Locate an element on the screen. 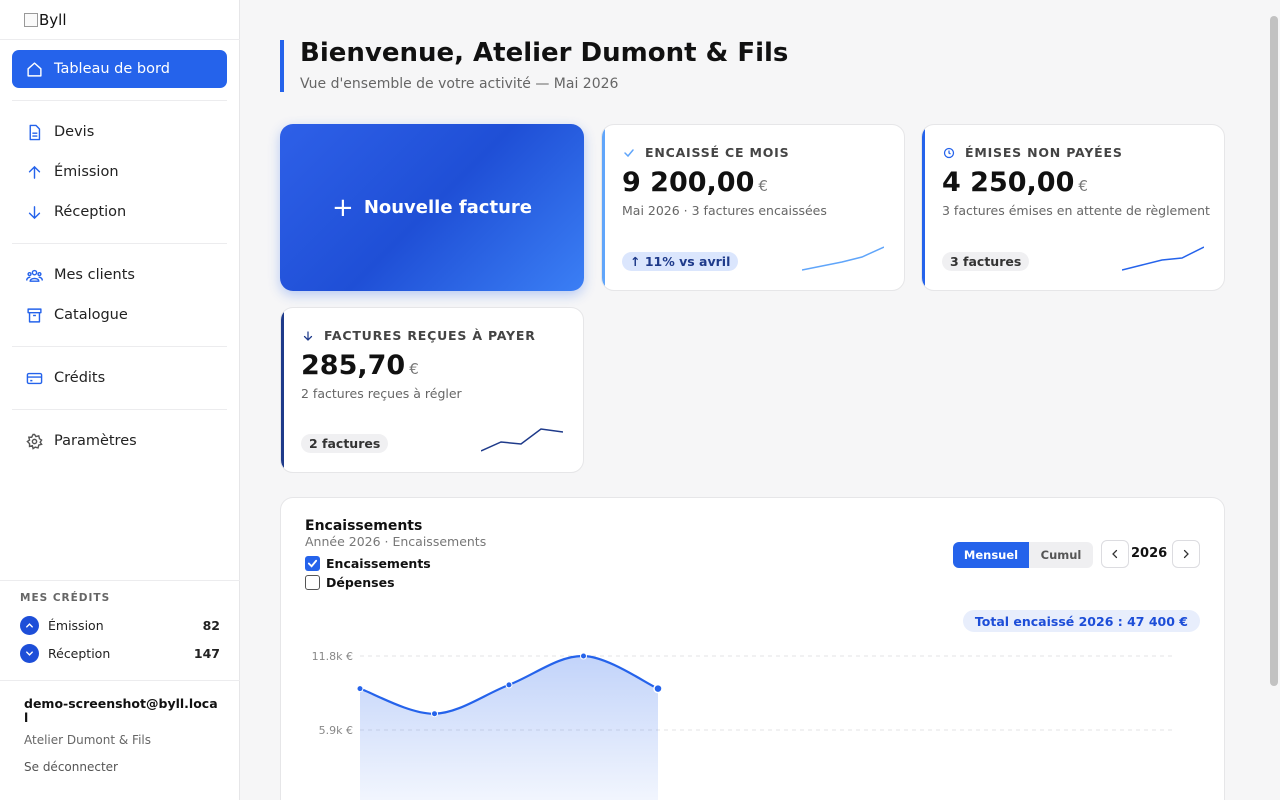 The height and width of the screenshot is (800, 1280). kpi-amount: 9 200,00 is located at coordinates (688, 182).